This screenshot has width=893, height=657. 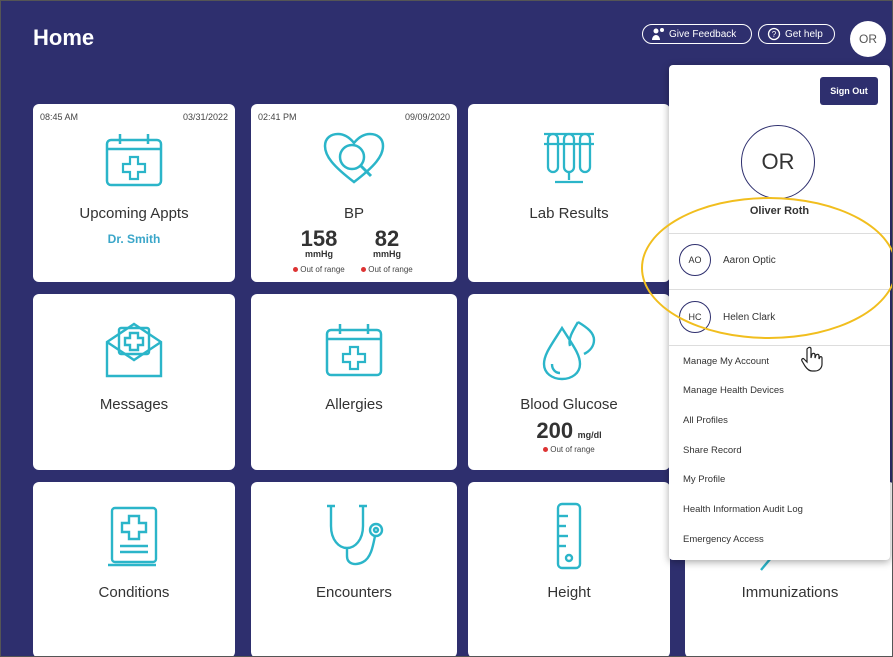 What do you see at coordinates (569, 536) in the screenshot?
I see `ruler-icon` at bounding box center [569, 536].